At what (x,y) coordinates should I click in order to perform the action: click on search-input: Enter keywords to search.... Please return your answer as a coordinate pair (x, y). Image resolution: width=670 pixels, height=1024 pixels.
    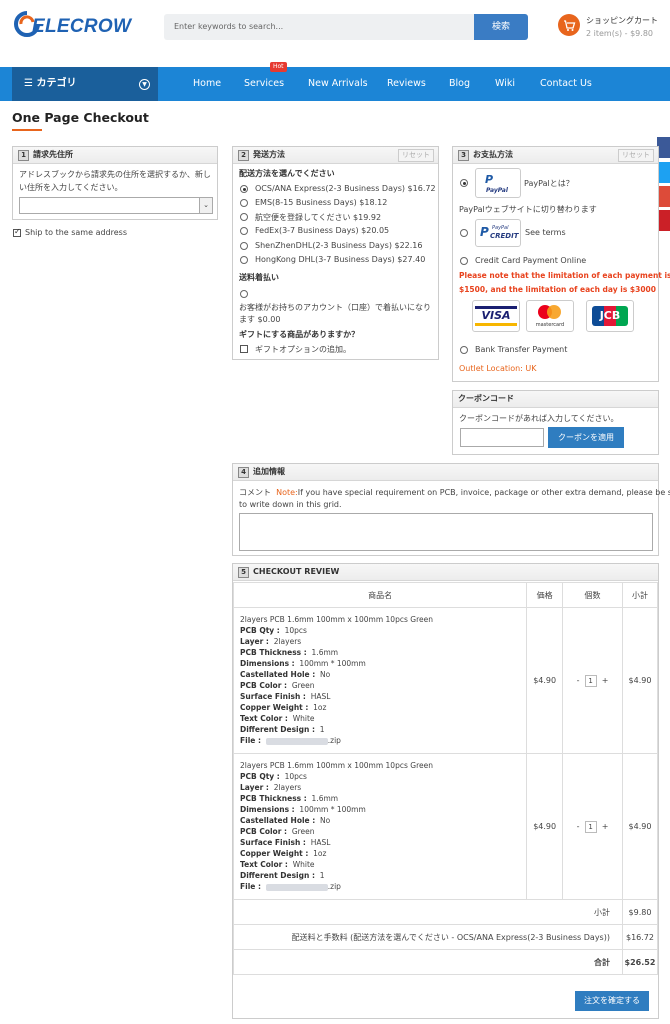
    Looking at the image, I should click on (320, 27).